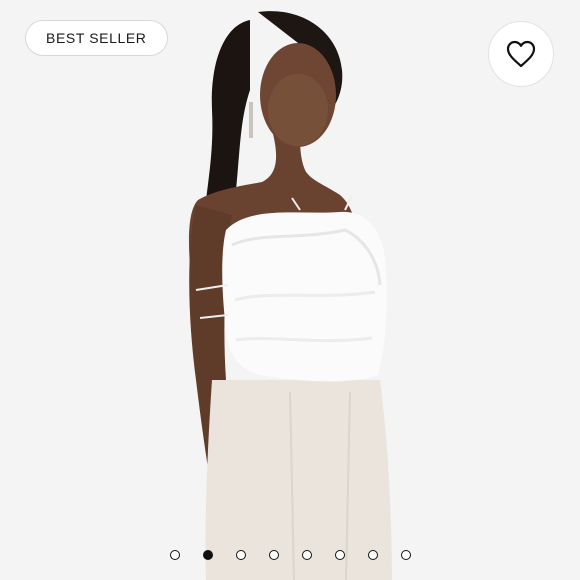  I want to click on best-seller-label: BEST SELLER, so click(96, 38).